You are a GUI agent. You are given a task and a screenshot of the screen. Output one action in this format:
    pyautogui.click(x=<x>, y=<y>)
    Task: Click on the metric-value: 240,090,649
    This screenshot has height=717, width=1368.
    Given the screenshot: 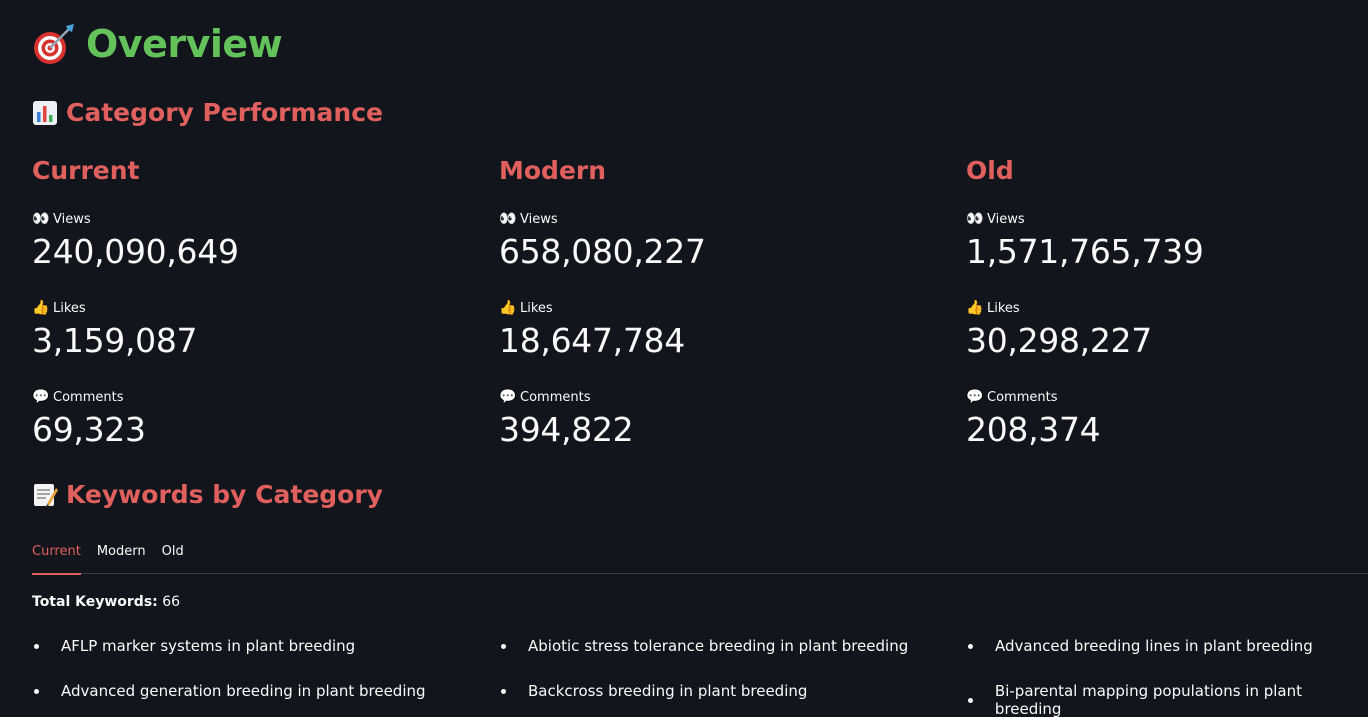 What is the action you would take?
    pyautogui.click(x=135, y=251)
    